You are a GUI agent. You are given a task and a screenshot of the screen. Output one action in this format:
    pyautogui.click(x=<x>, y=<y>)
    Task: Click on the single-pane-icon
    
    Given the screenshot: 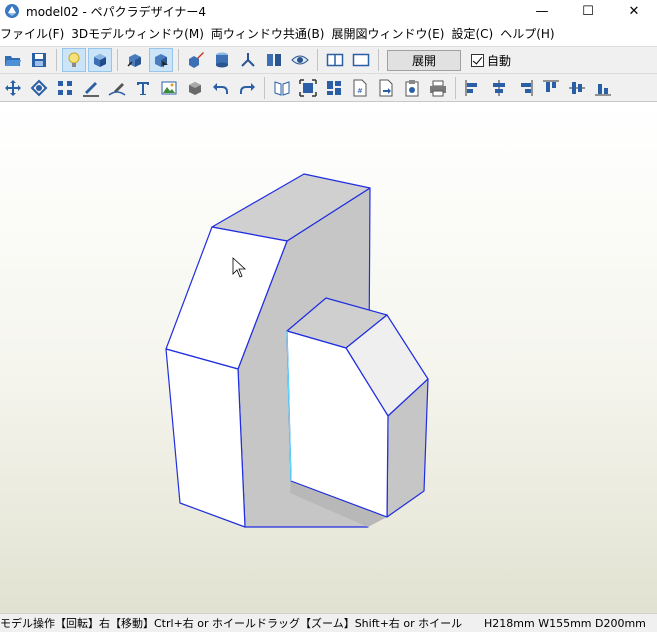 What is the action you would take?
    pyautogui.click(x=361, y=60)
    